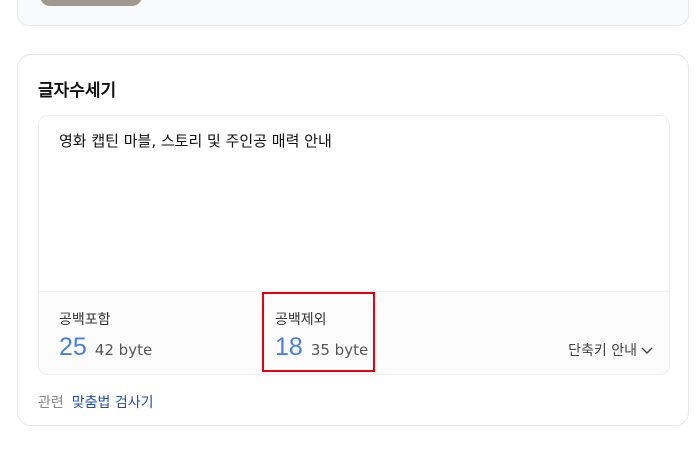 This screenshot has width=699, height=455. Describe the element at coordinates (602, 351) in the screenshot. I see `shortcut-label: 단축키 안내` at that location.